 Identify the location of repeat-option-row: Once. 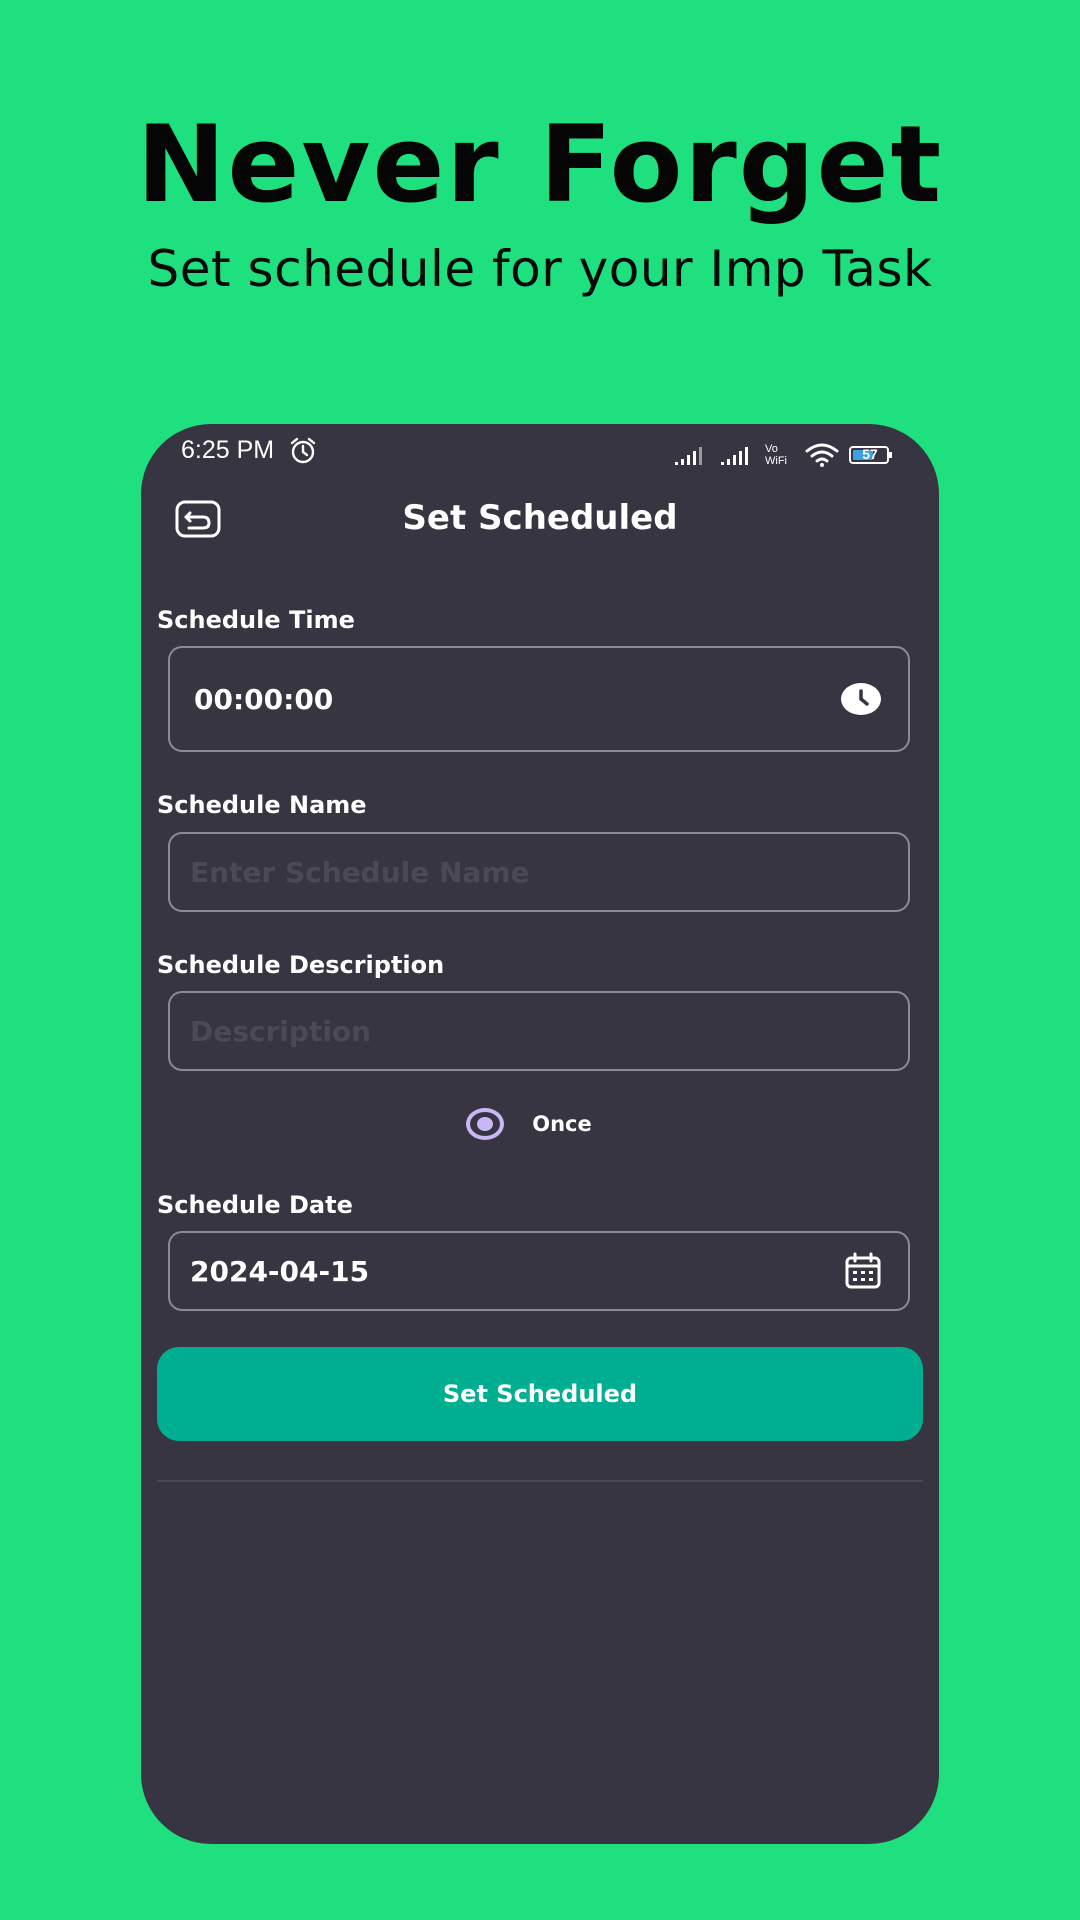
(540, 1124).